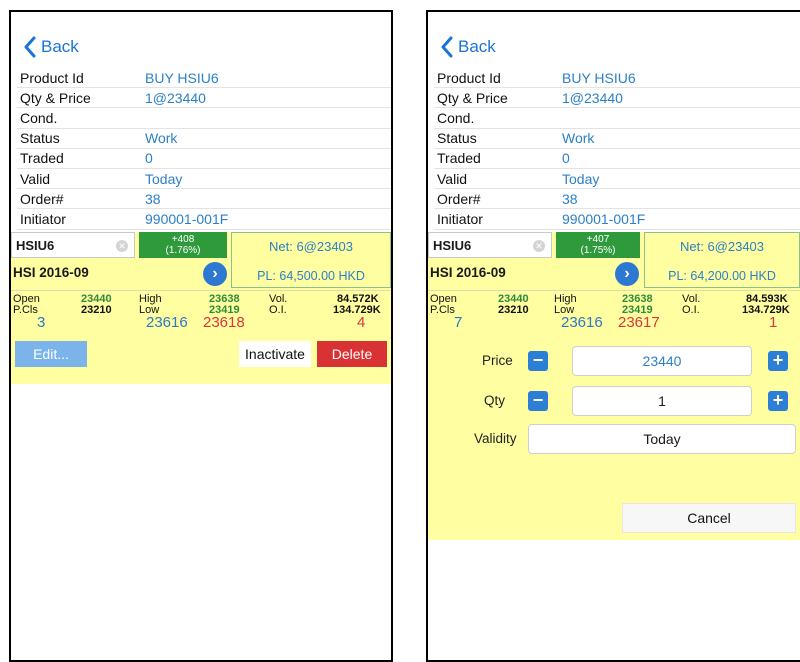 The height and width of the screenshot is (662, 800). Describe the element at coordinates (662, 439) in the screenshot. I see `validity-select: Today` at that location.